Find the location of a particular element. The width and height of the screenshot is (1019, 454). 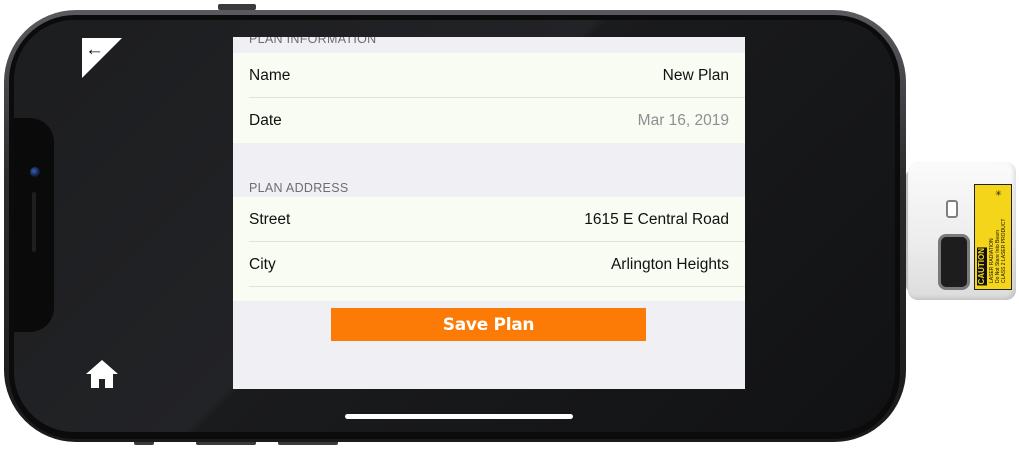

save-plan-button: Save Plan is located at coordinates (488, 324).